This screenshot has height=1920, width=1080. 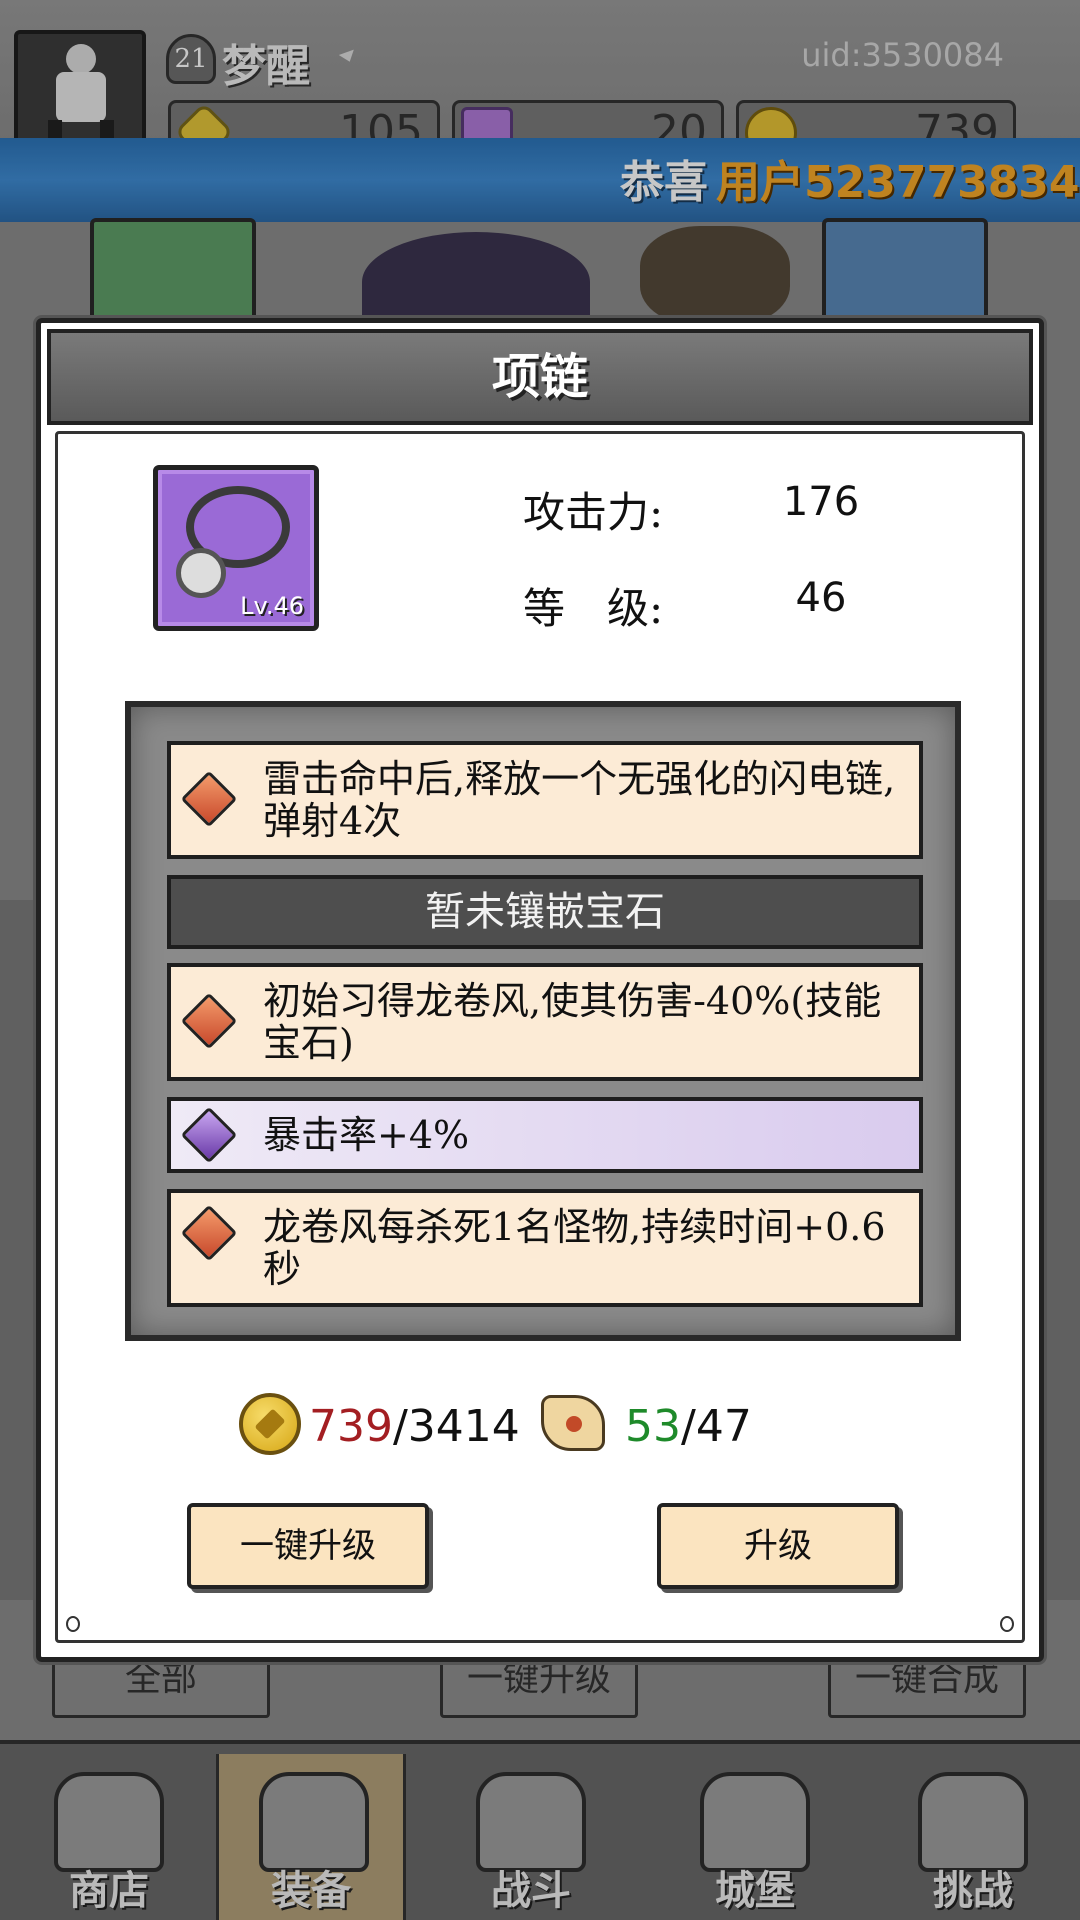 What do you see at coordinates (545, 1135) in the screenshot?
I see `skill-row: 暴击率+4%` at bounding box center [545, 1135].